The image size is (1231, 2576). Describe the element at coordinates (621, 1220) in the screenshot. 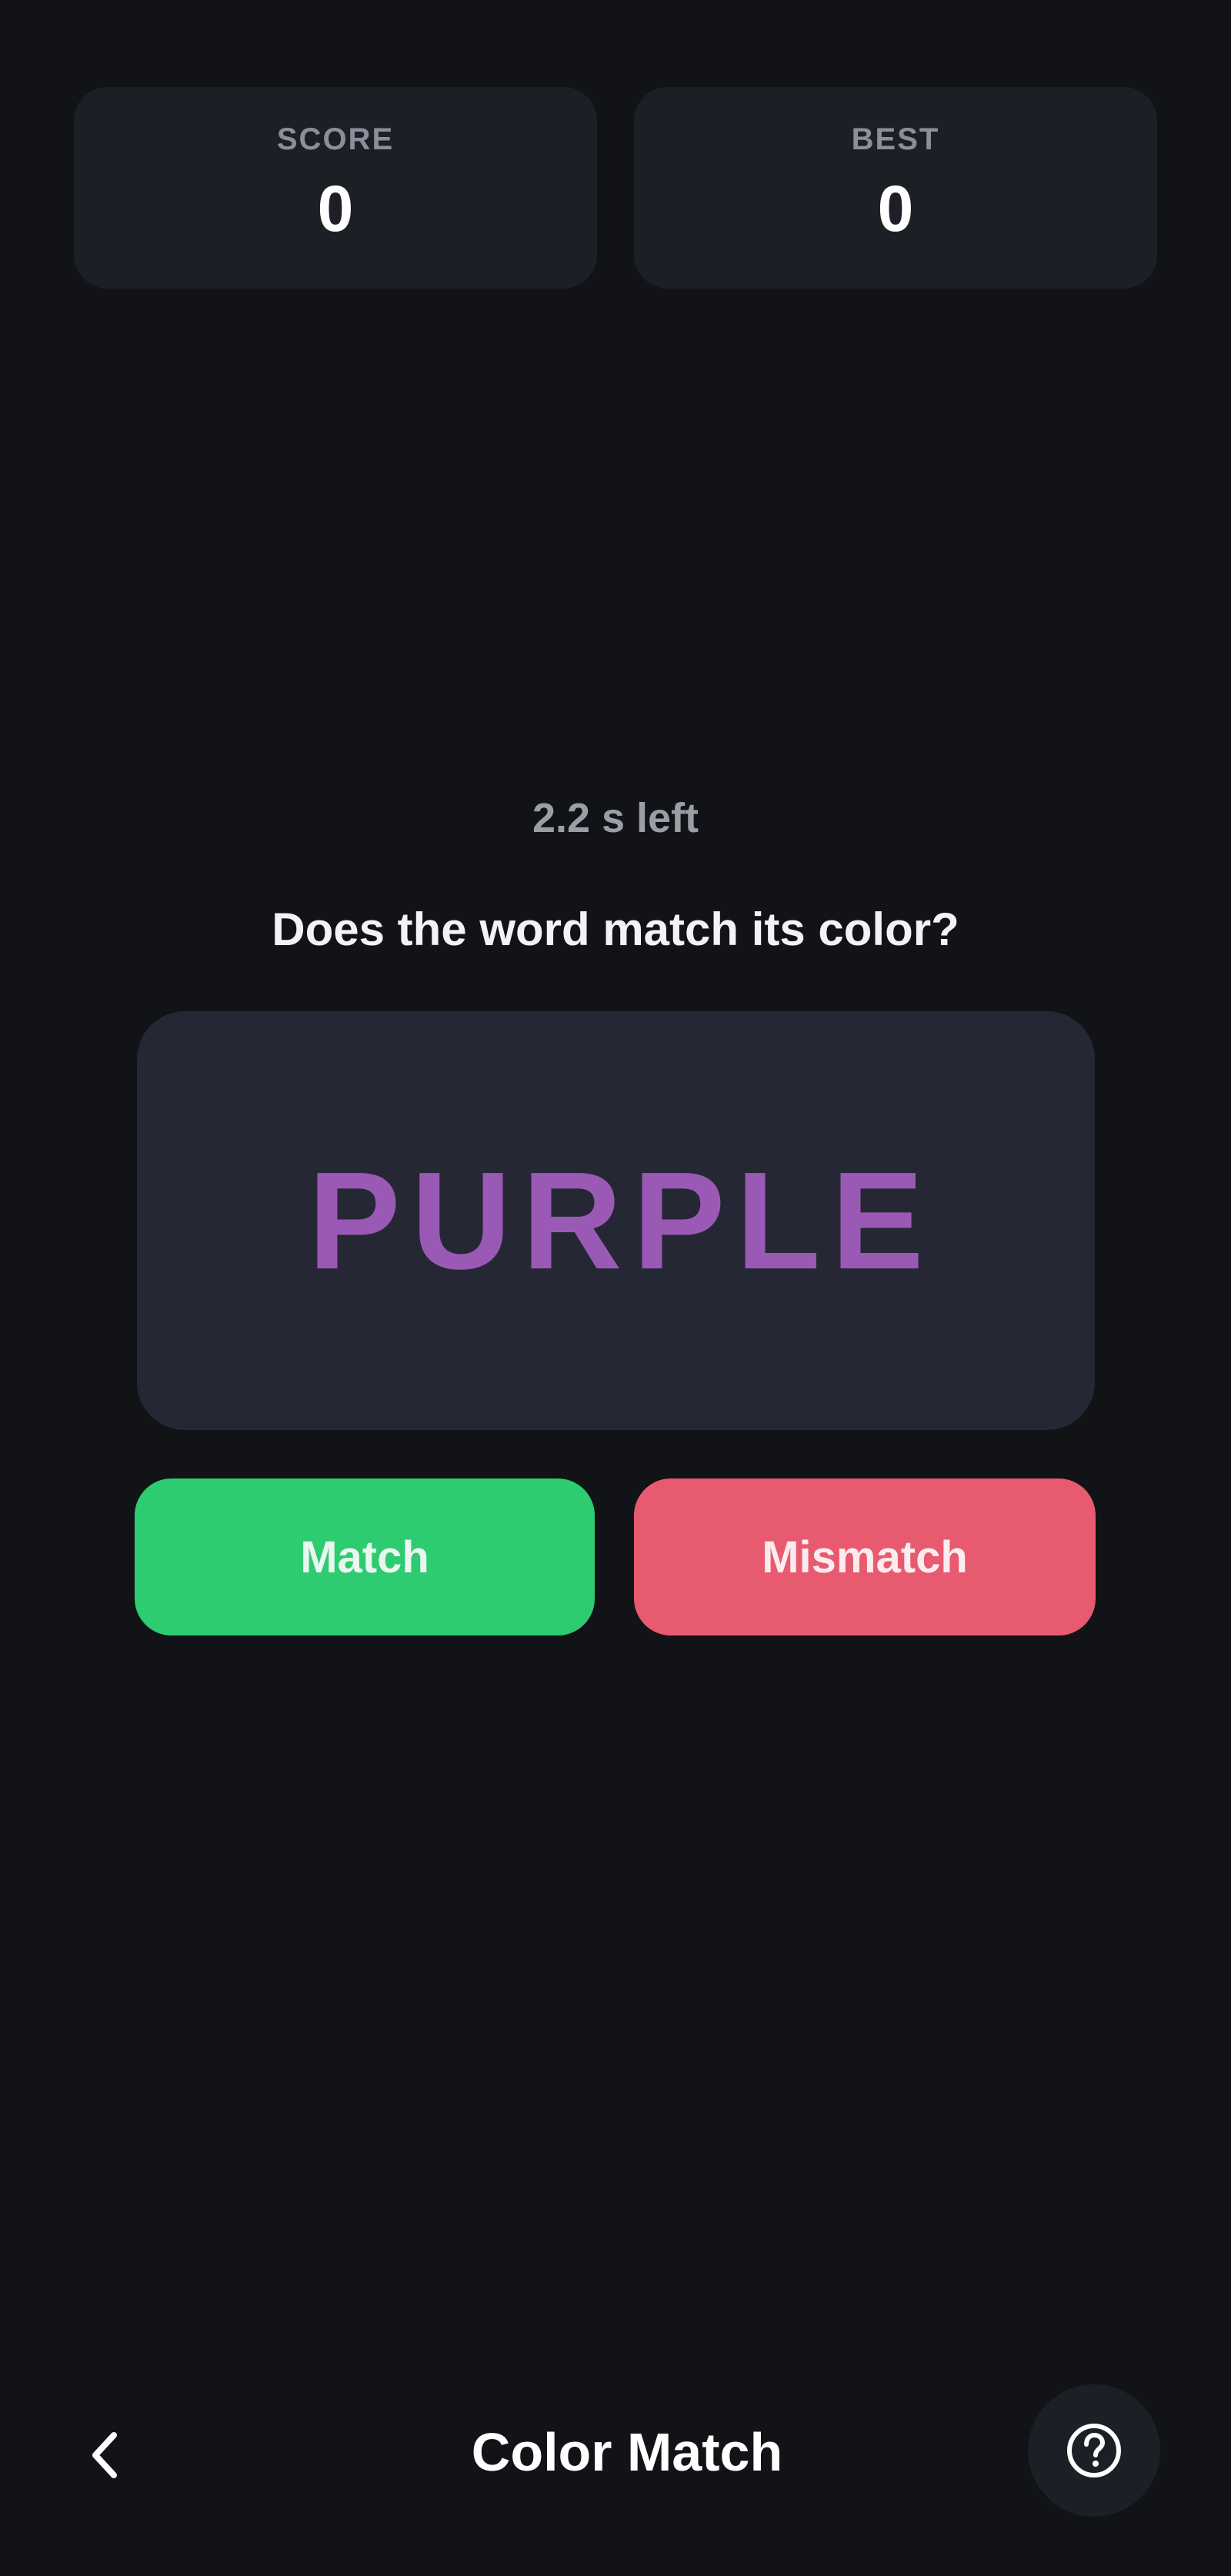

I see `color-word: PURPLE` at that location.